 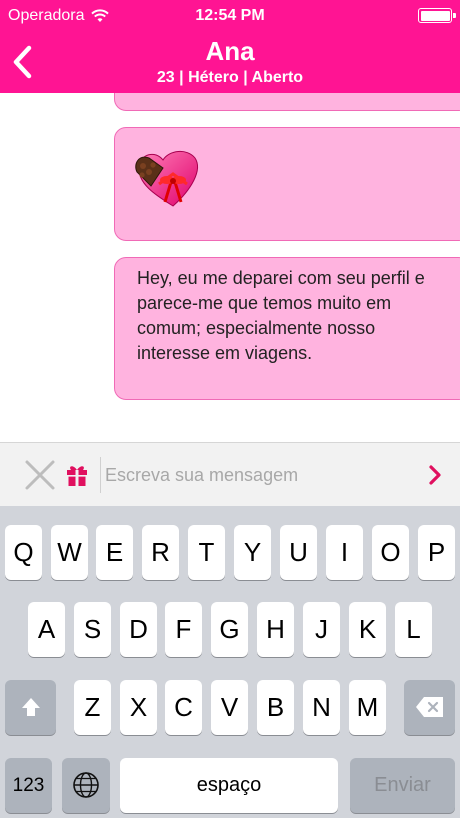 What do you see at coordinates (287, 102) in the screenshot?
I see `message-bubble` at bounding box center [287, 102].